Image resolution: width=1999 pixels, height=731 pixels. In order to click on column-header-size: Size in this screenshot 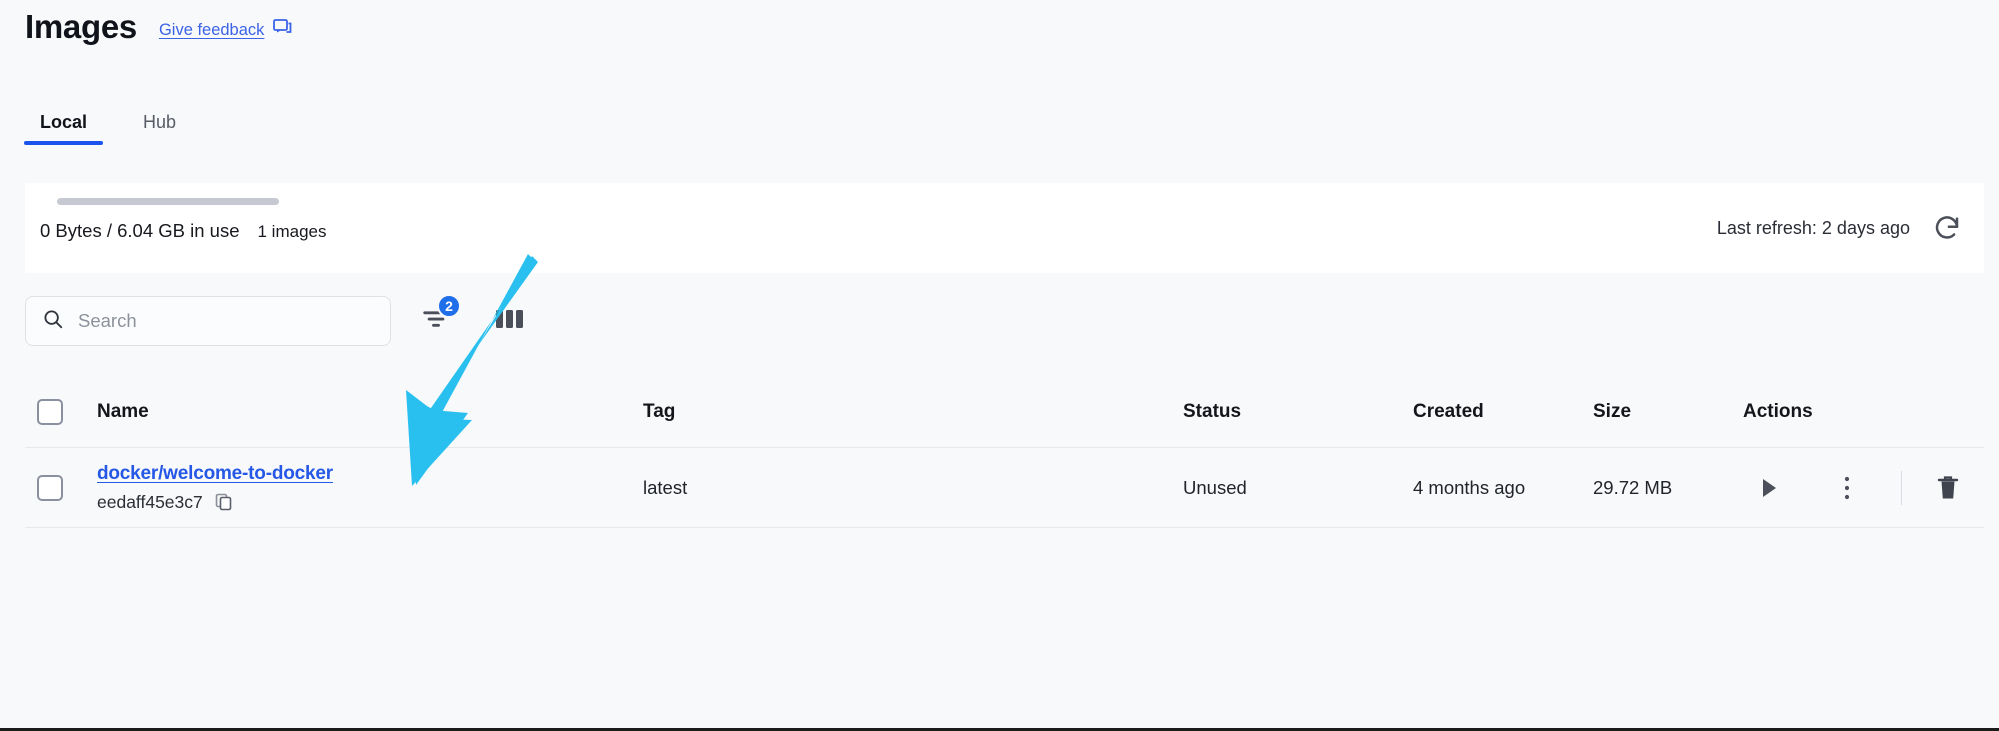, I will do `click(1668, 412)`.